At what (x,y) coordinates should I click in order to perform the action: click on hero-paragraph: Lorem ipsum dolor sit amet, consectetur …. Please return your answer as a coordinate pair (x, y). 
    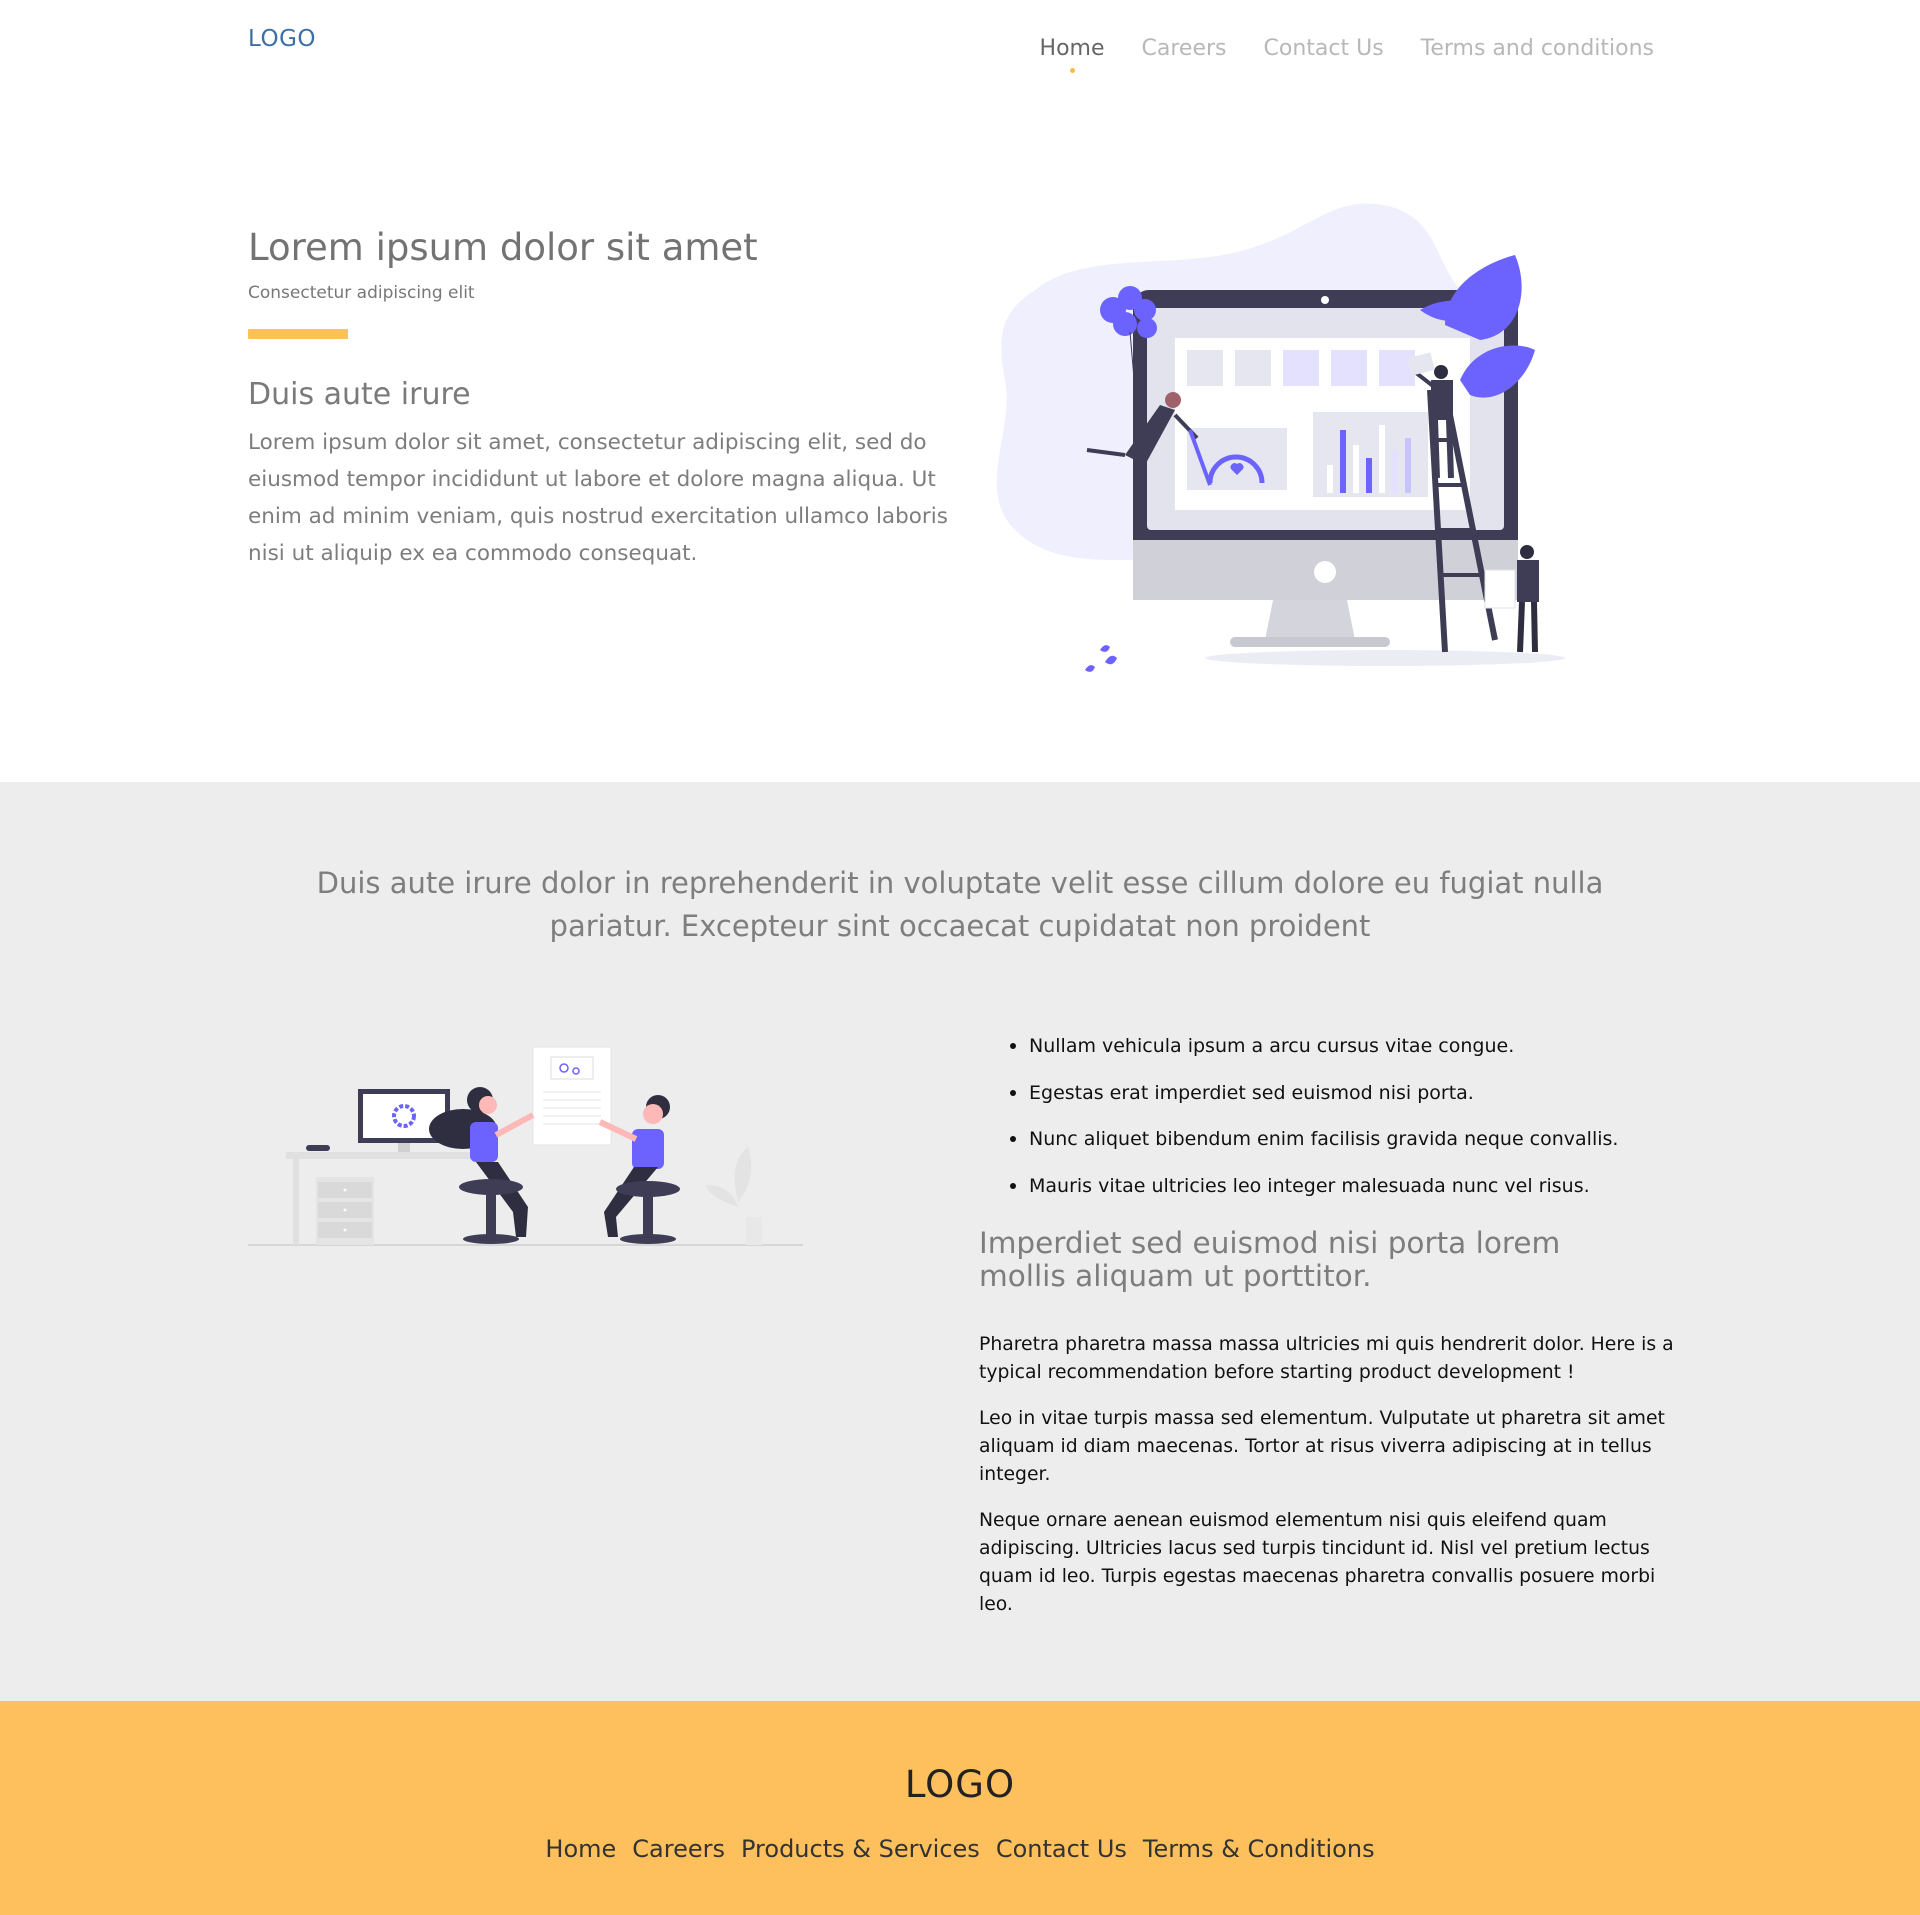
    Looking at the image, I should click on (598, 498).